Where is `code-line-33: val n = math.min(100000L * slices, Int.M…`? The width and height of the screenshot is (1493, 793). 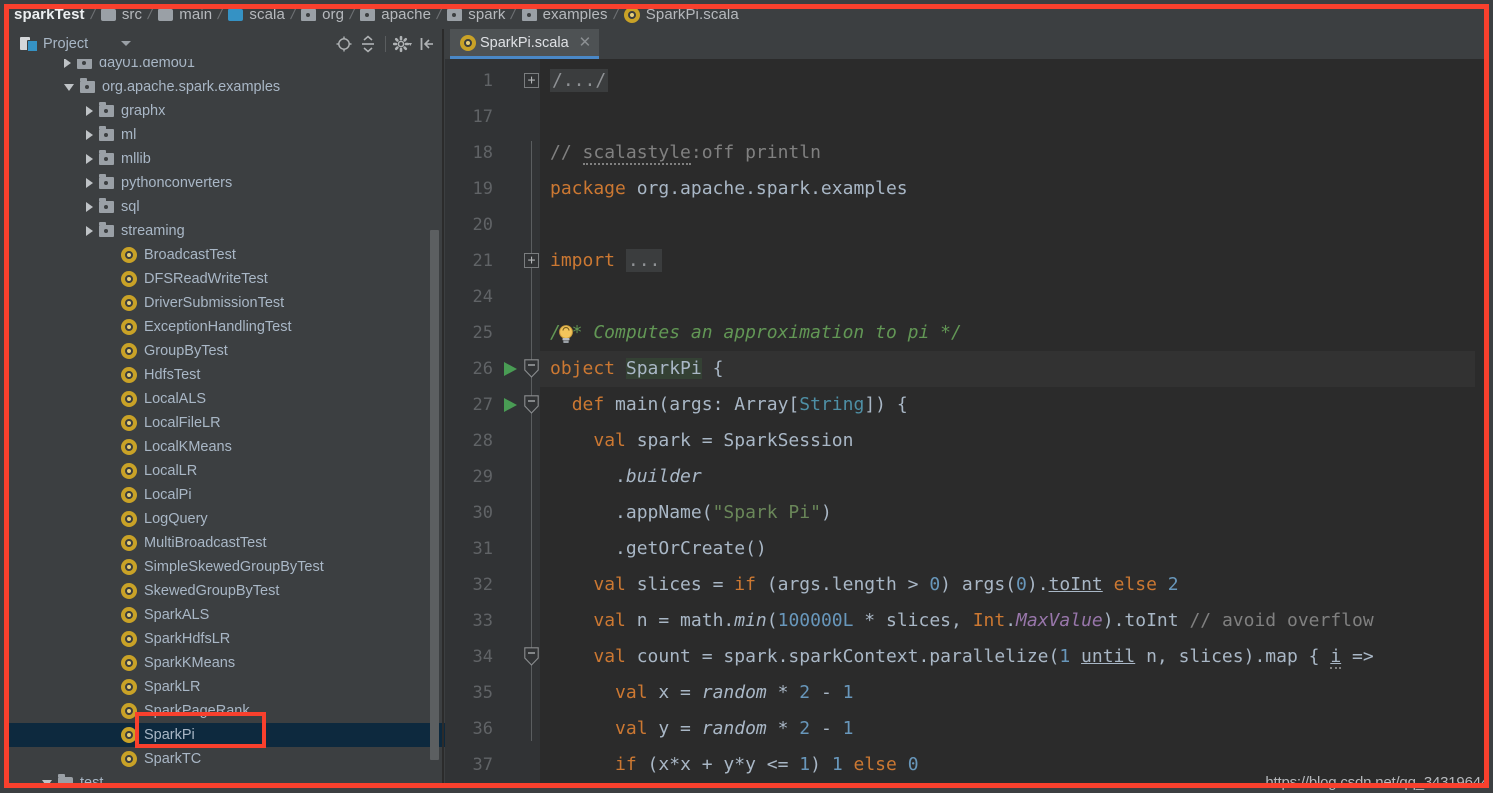
code-line-33: val n = math.min(100000L * slices, Int.M… is located at coordinates (956, 621).